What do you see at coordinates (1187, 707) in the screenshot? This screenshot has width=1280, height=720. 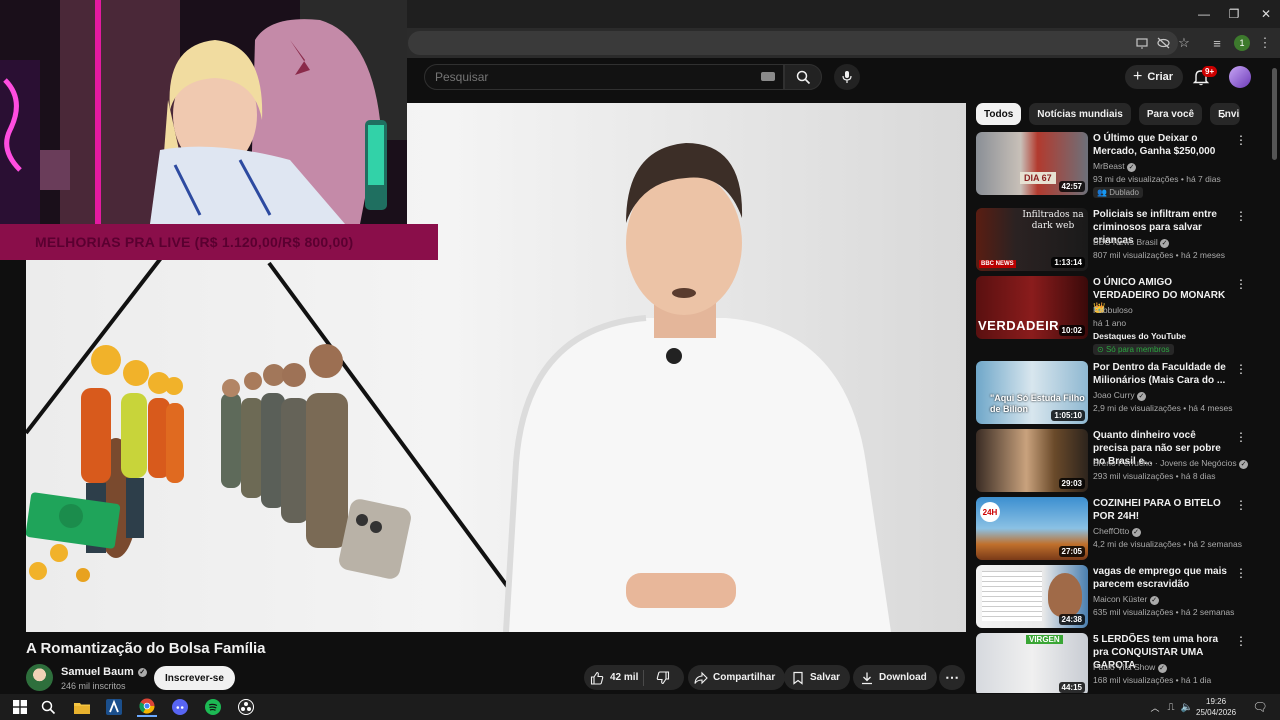 I see `volume-icon: 🔈` at bounding box center [1187, 707].